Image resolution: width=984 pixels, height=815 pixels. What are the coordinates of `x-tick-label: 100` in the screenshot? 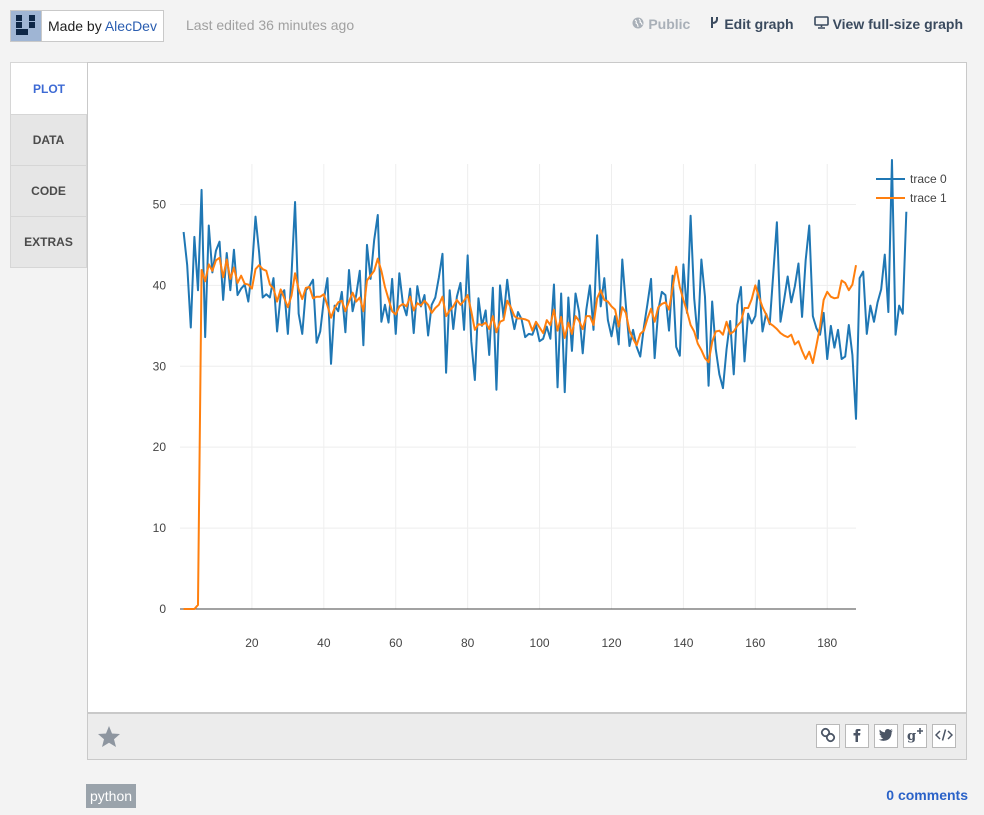 It's located at (540, 643).